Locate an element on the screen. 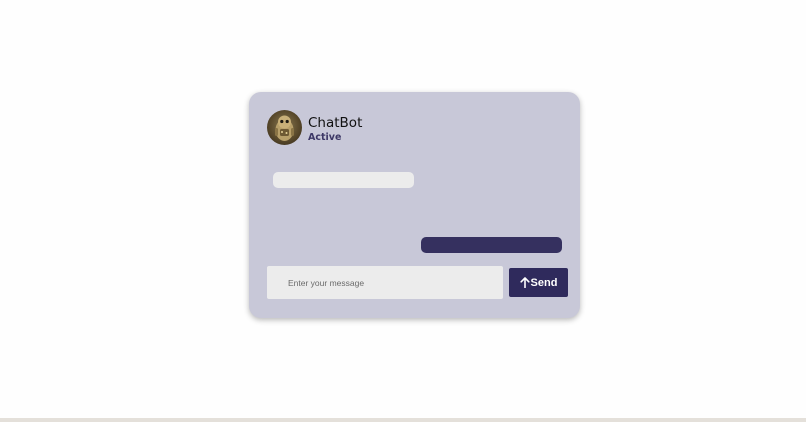  sent-message-bubble is located at coordinates (491, 245).